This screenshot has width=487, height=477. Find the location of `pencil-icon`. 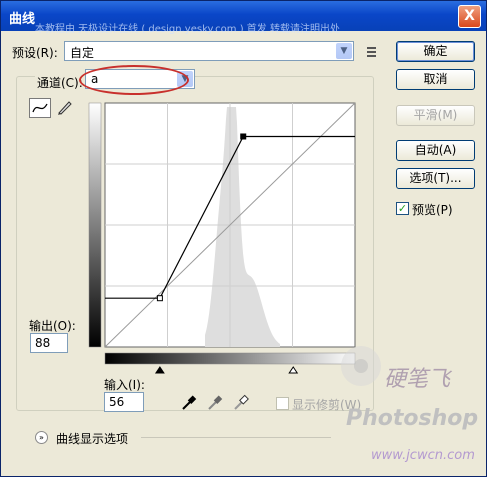

pencil-icon is located at coordinates (65, 108).